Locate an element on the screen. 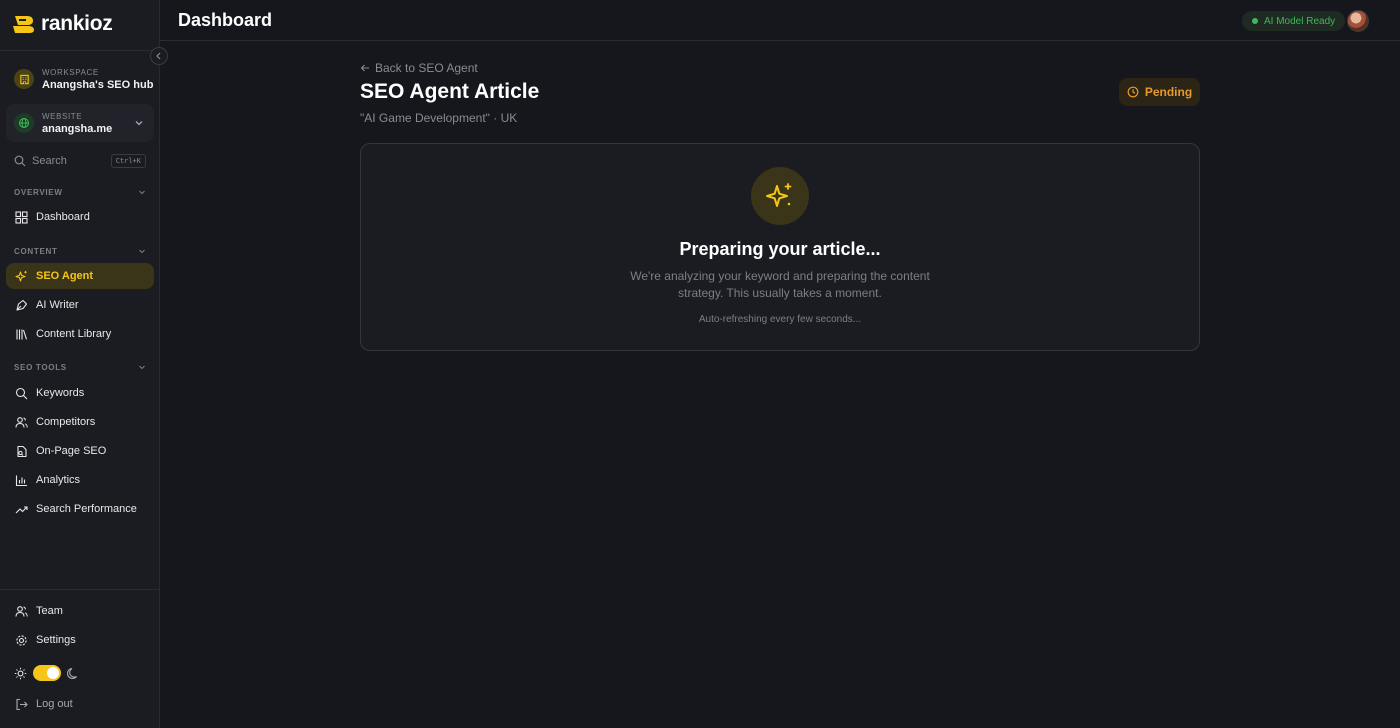 The image size is (1400, 728). article-subtitle: "AI Game Development" · UK is located at coordinates (439, 118).